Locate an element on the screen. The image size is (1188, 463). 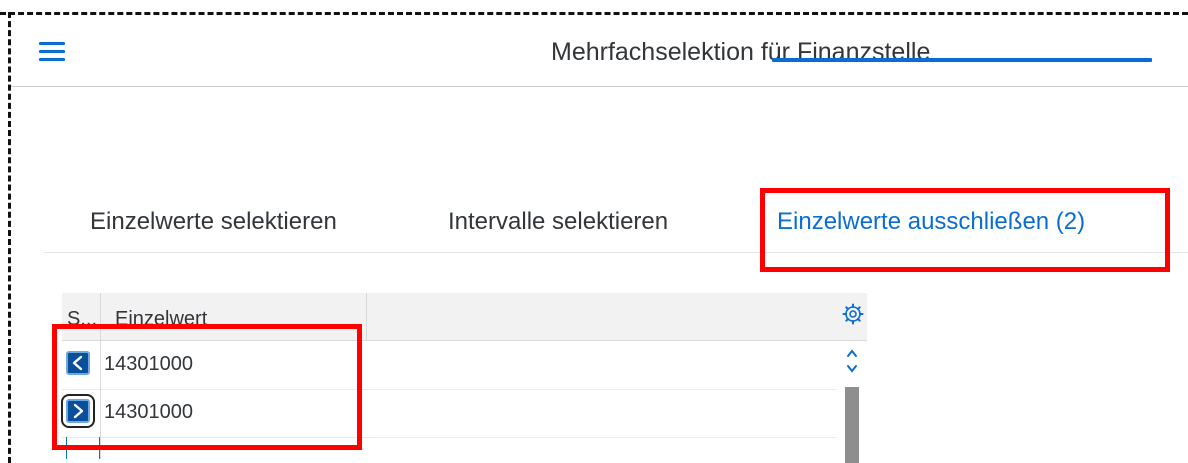
column-header-einzelwert-label: Einzelwert is located at coordinates (161, 319).